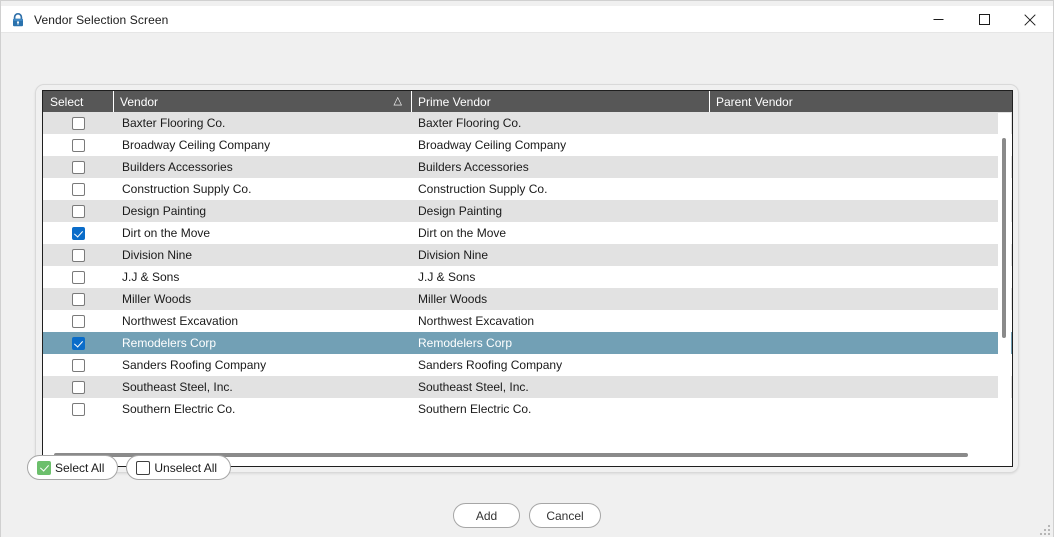 This screenshot has height=537, width=1054. Describe the element at coordinates (492, 145) in the screenshot. I see `cell-prime-vendor: Broadway Ceiling Company` at that location.